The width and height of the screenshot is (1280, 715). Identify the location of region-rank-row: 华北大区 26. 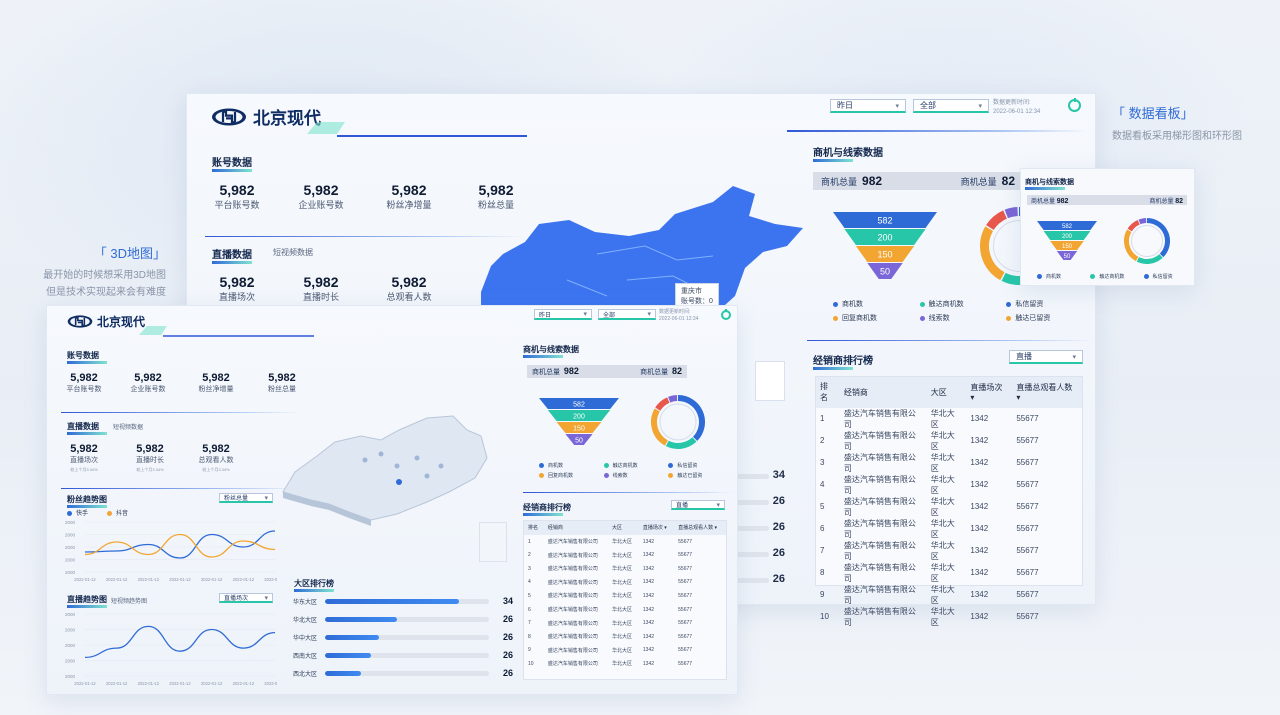
(403, 619).